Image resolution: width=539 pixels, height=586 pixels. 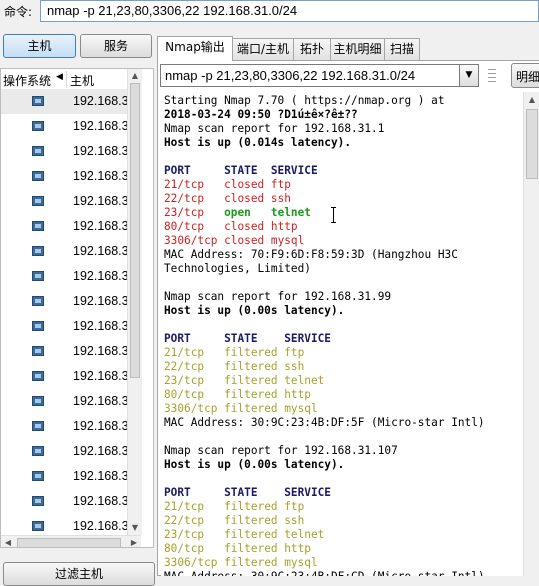 What do you see at coordinates (64, 126) in the screenshot?
I see `host-row: 192.168.31.99` at bounding box center [64, 126].